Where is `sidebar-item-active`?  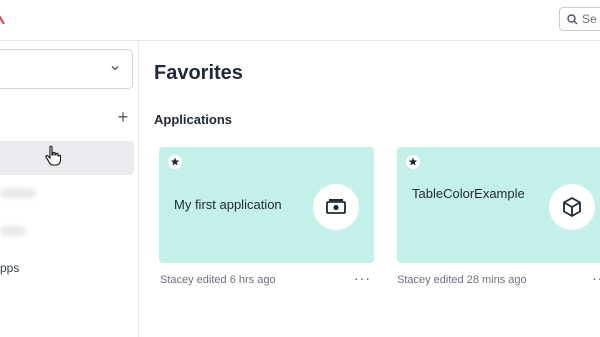
sidebar-item-active is located at coordinates (67, 158).